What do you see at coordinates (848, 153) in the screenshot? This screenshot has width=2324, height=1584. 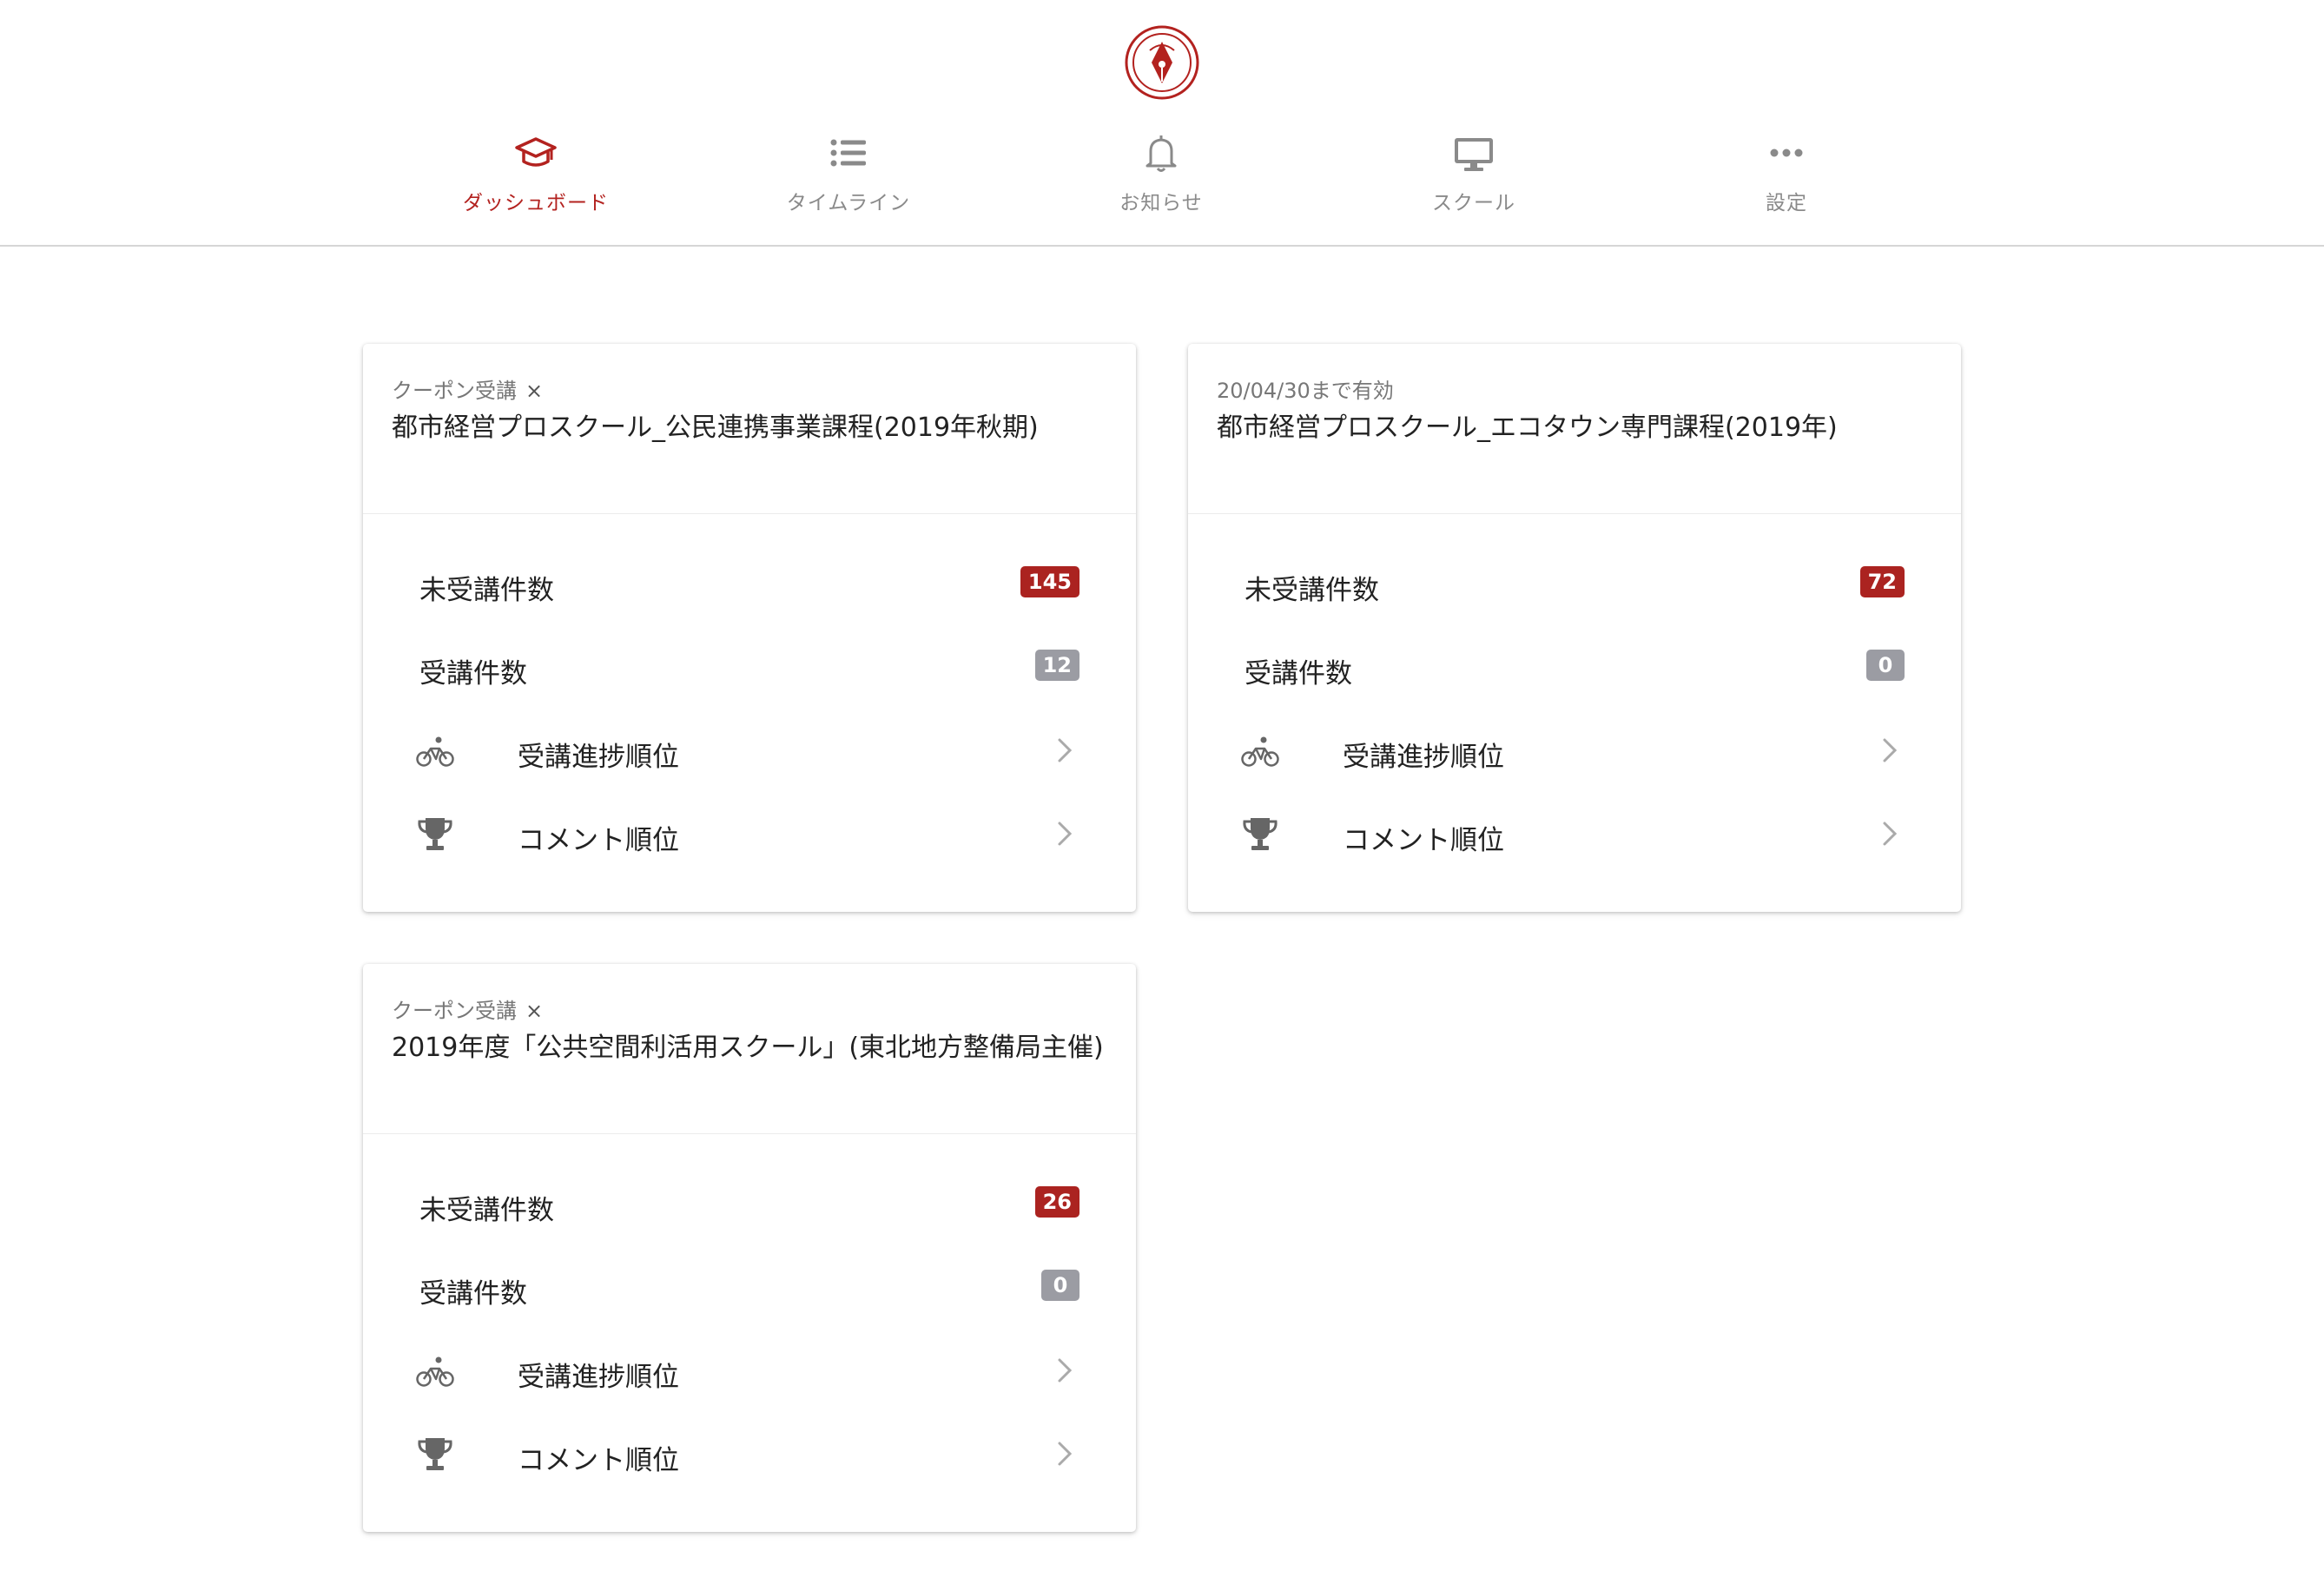 I see `list-icon` at bounding box center [848, 153].